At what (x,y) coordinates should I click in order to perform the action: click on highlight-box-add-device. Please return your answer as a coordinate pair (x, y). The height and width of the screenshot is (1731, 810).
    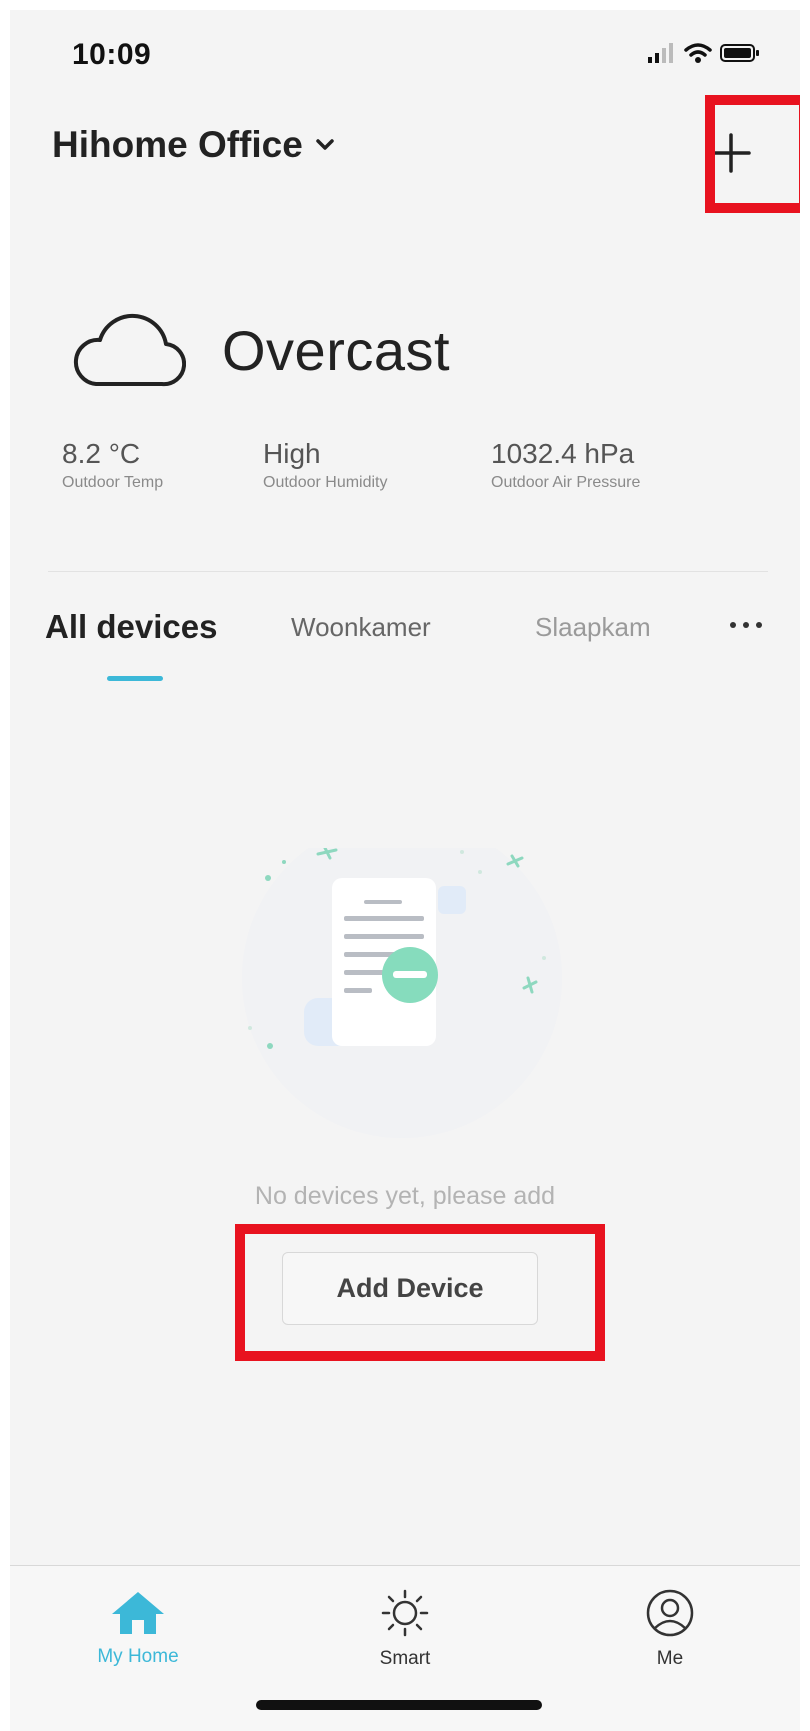
    Looking at the image, I should click on (420, 1292).